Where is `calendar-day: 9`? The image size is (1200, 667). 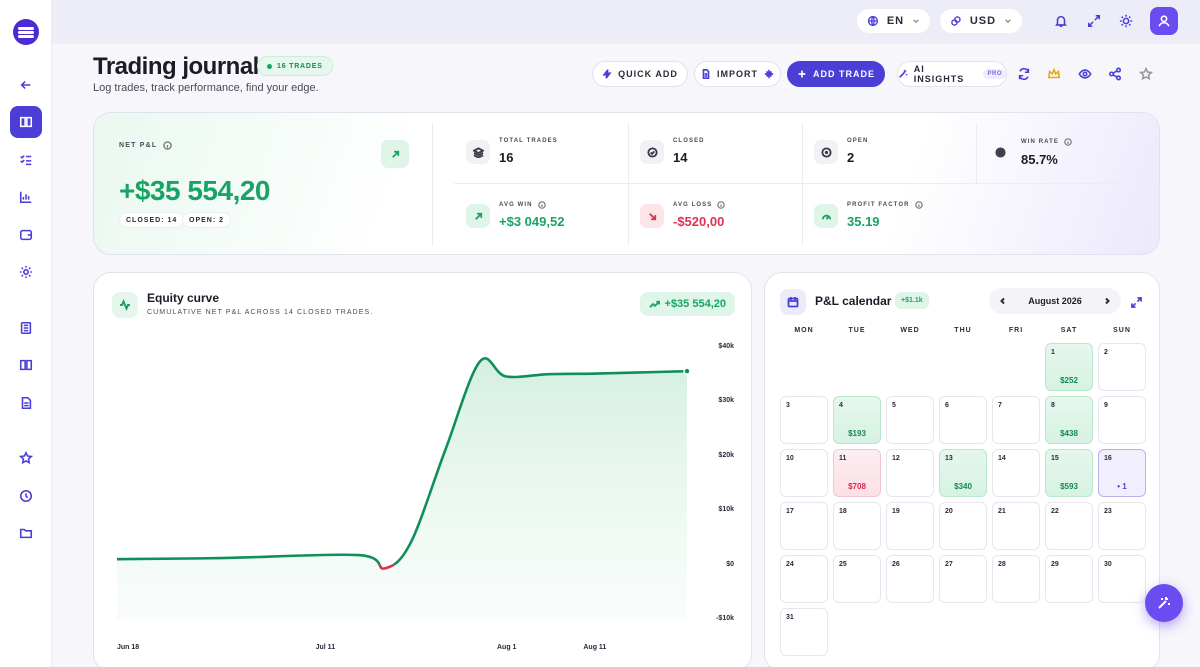
calendar-day: 9 is located at coordinates (1122, 420).